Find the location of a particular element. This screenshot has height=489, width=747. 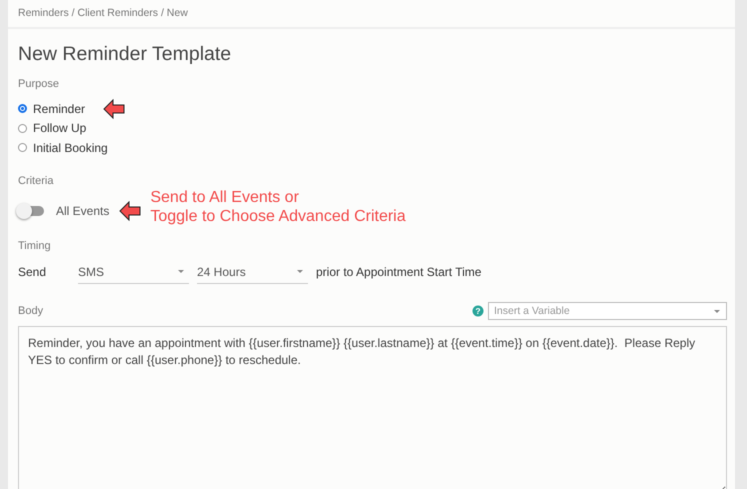

section-label: Purpose is located at coordinates (39, 84).